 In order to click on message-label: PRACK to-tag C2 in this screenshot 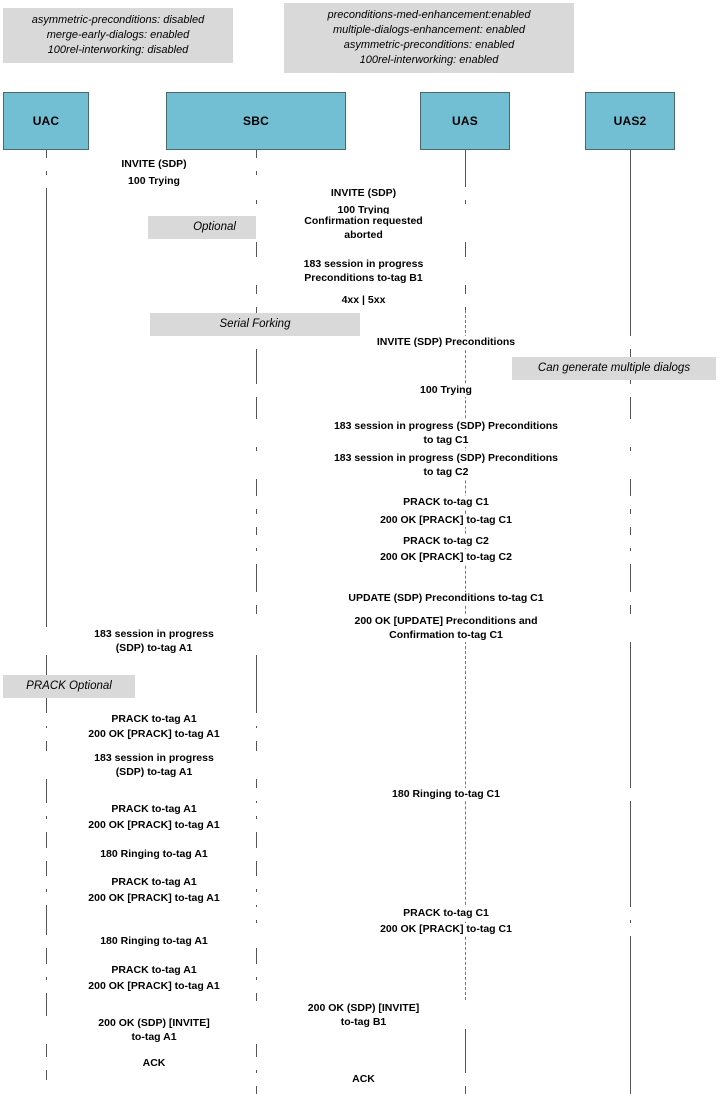, I will do `click(446, 541)`.